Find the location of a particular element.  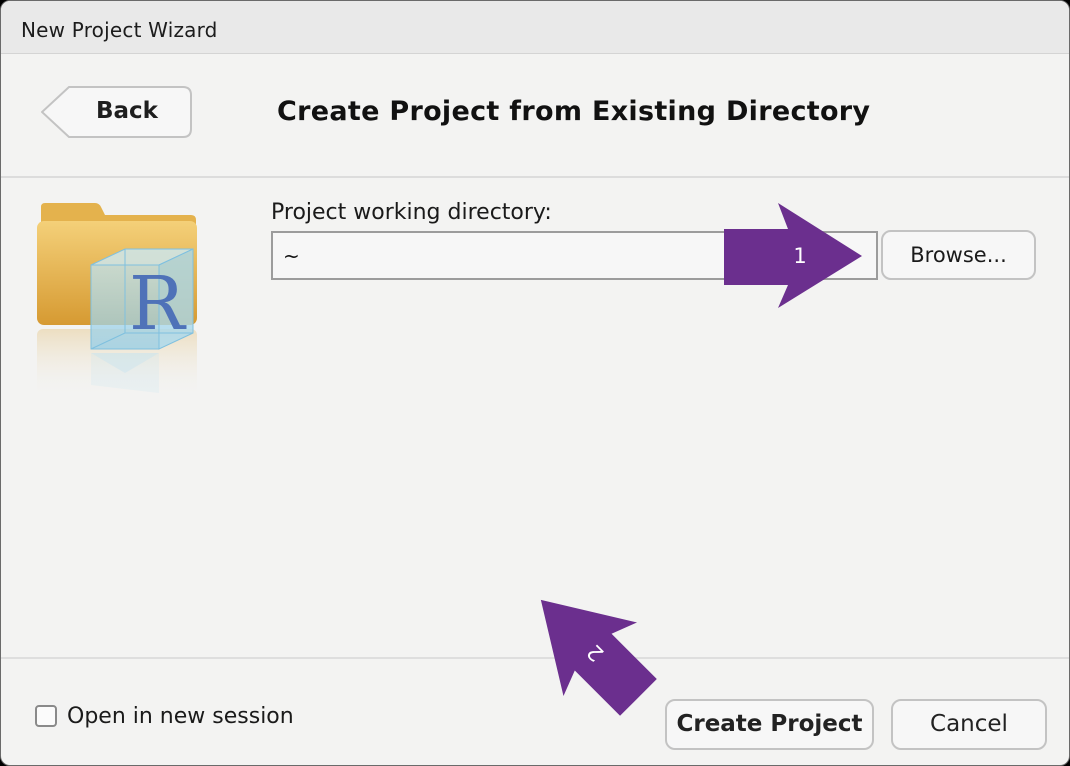

footer-divider is located at coordinates (535, 658).